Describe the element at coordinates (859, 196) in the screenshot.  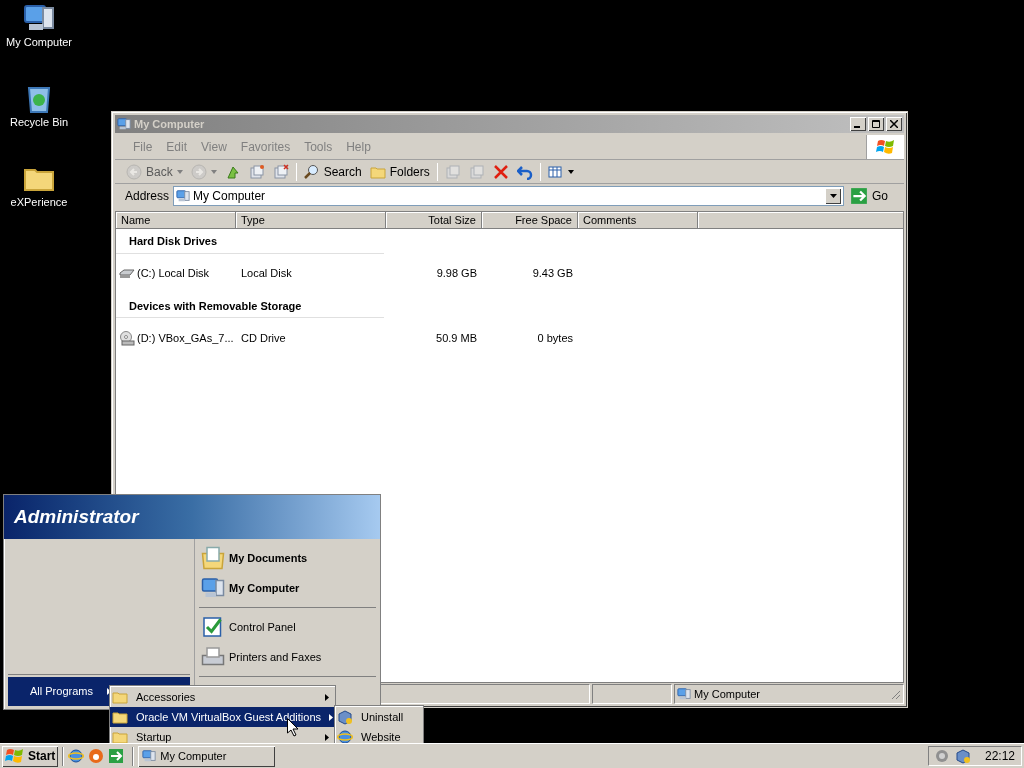
I see `go-arrow-icon` at that location.